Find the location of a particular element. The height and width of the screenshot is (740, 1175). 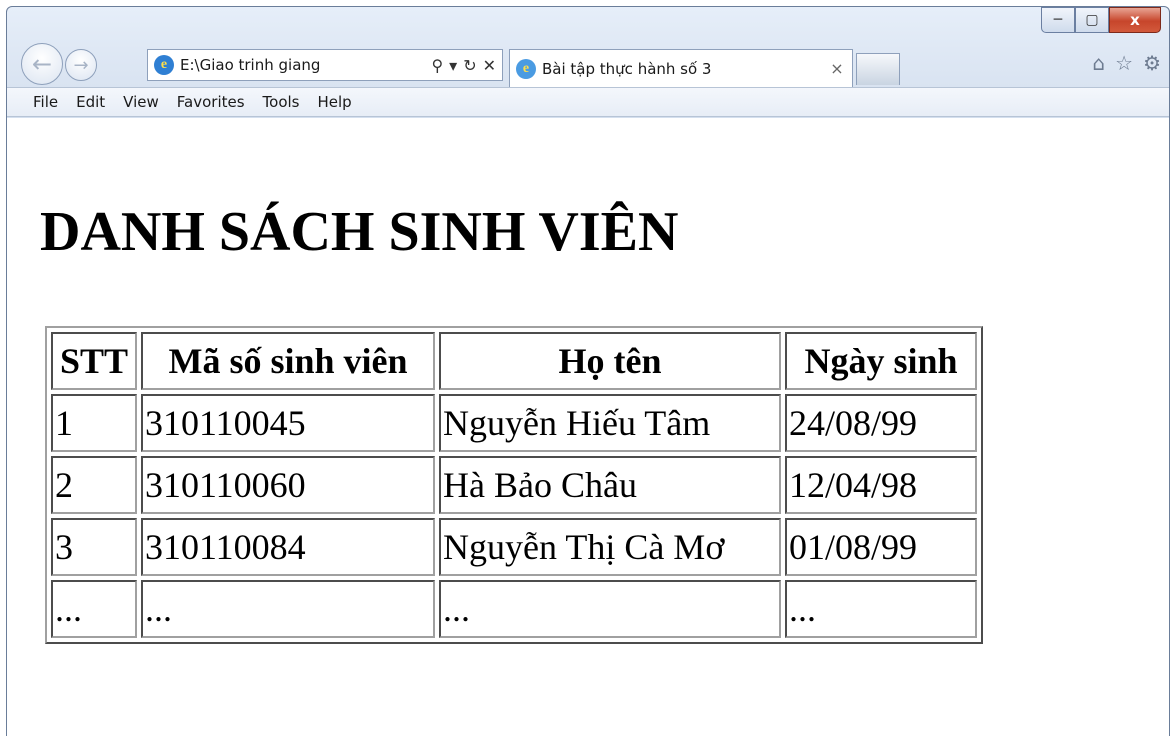

column-header-student-id: Mã số sinh viên is located at coordinates (288, 361).